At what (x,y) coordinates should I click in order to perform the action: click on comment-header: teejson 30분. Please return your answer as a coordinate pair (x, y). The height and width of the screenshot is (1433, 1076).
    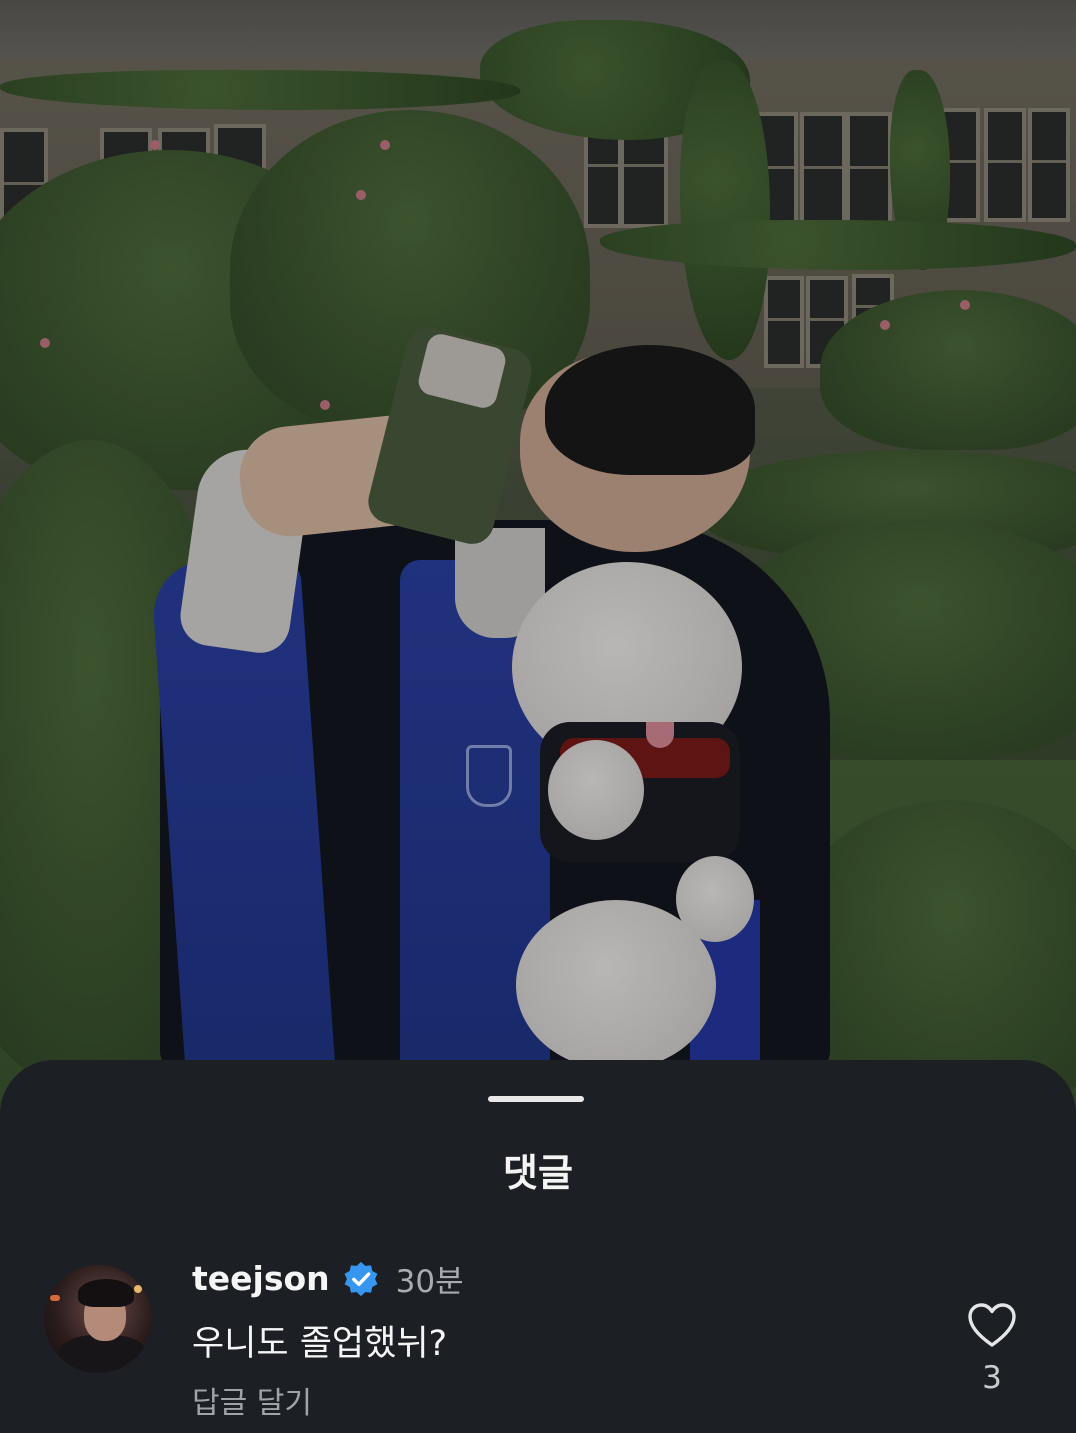
    Looking at the image, I should click on (328, 1278).